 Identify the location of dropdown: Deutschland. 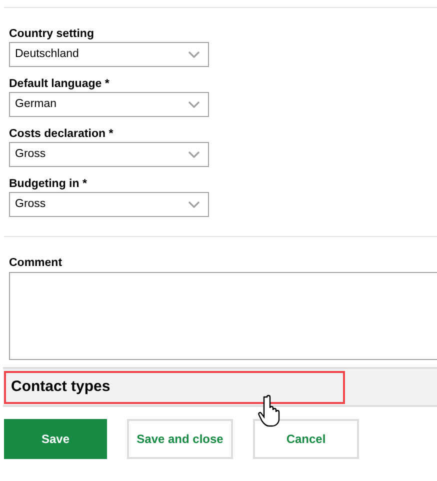
(109, 54).